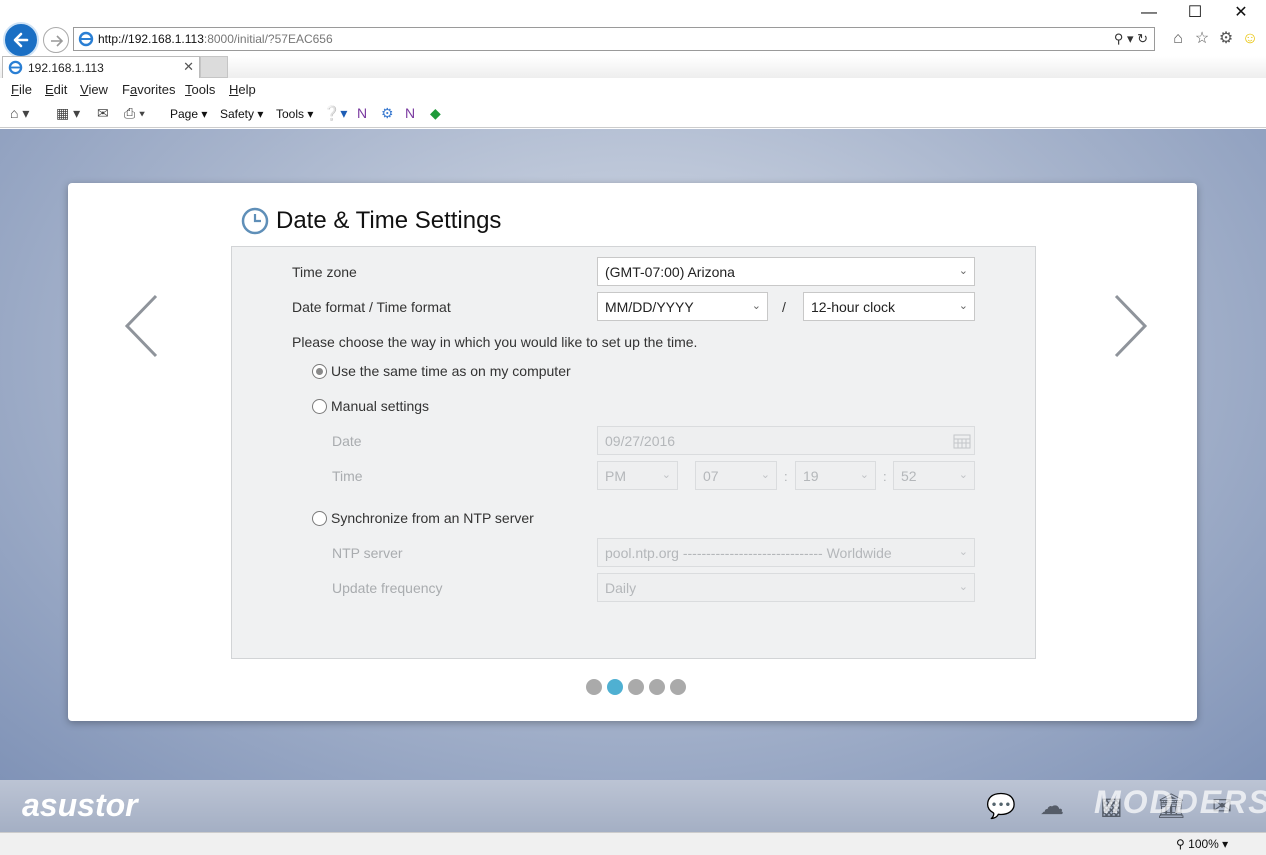 Image resolution: width=1266 pixels, height=855 pixels. What do you see at coordinates (134, 113) in the screenshot?
I see `print-icon: ⎙ ▾` at bounding box center [134, 113].